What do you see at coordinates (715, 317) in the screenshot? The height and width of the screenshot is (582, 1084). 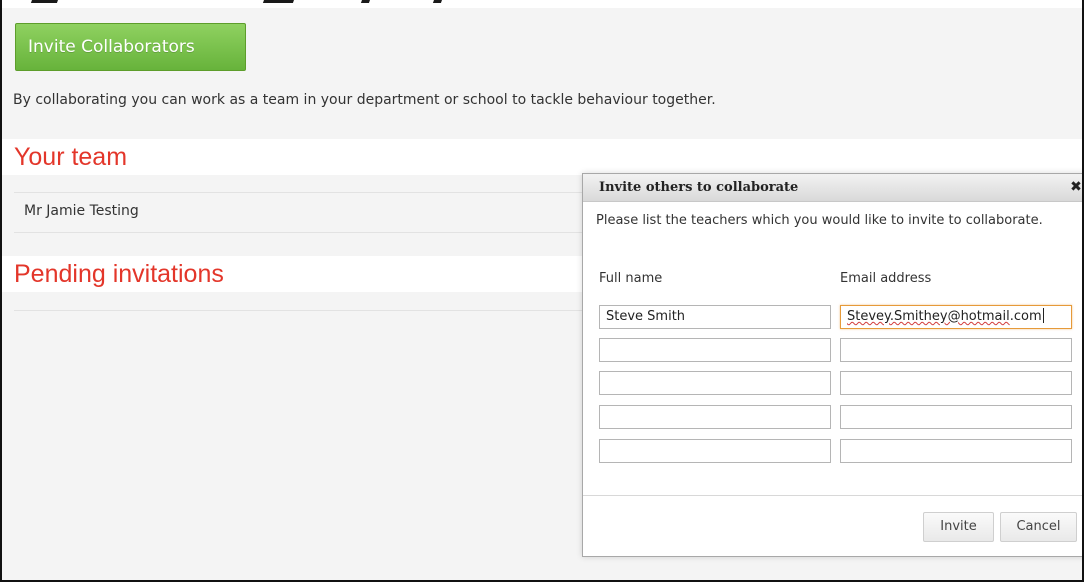 I see `full-name-input-1: Steve Smith` at bounding box center [715, 317].